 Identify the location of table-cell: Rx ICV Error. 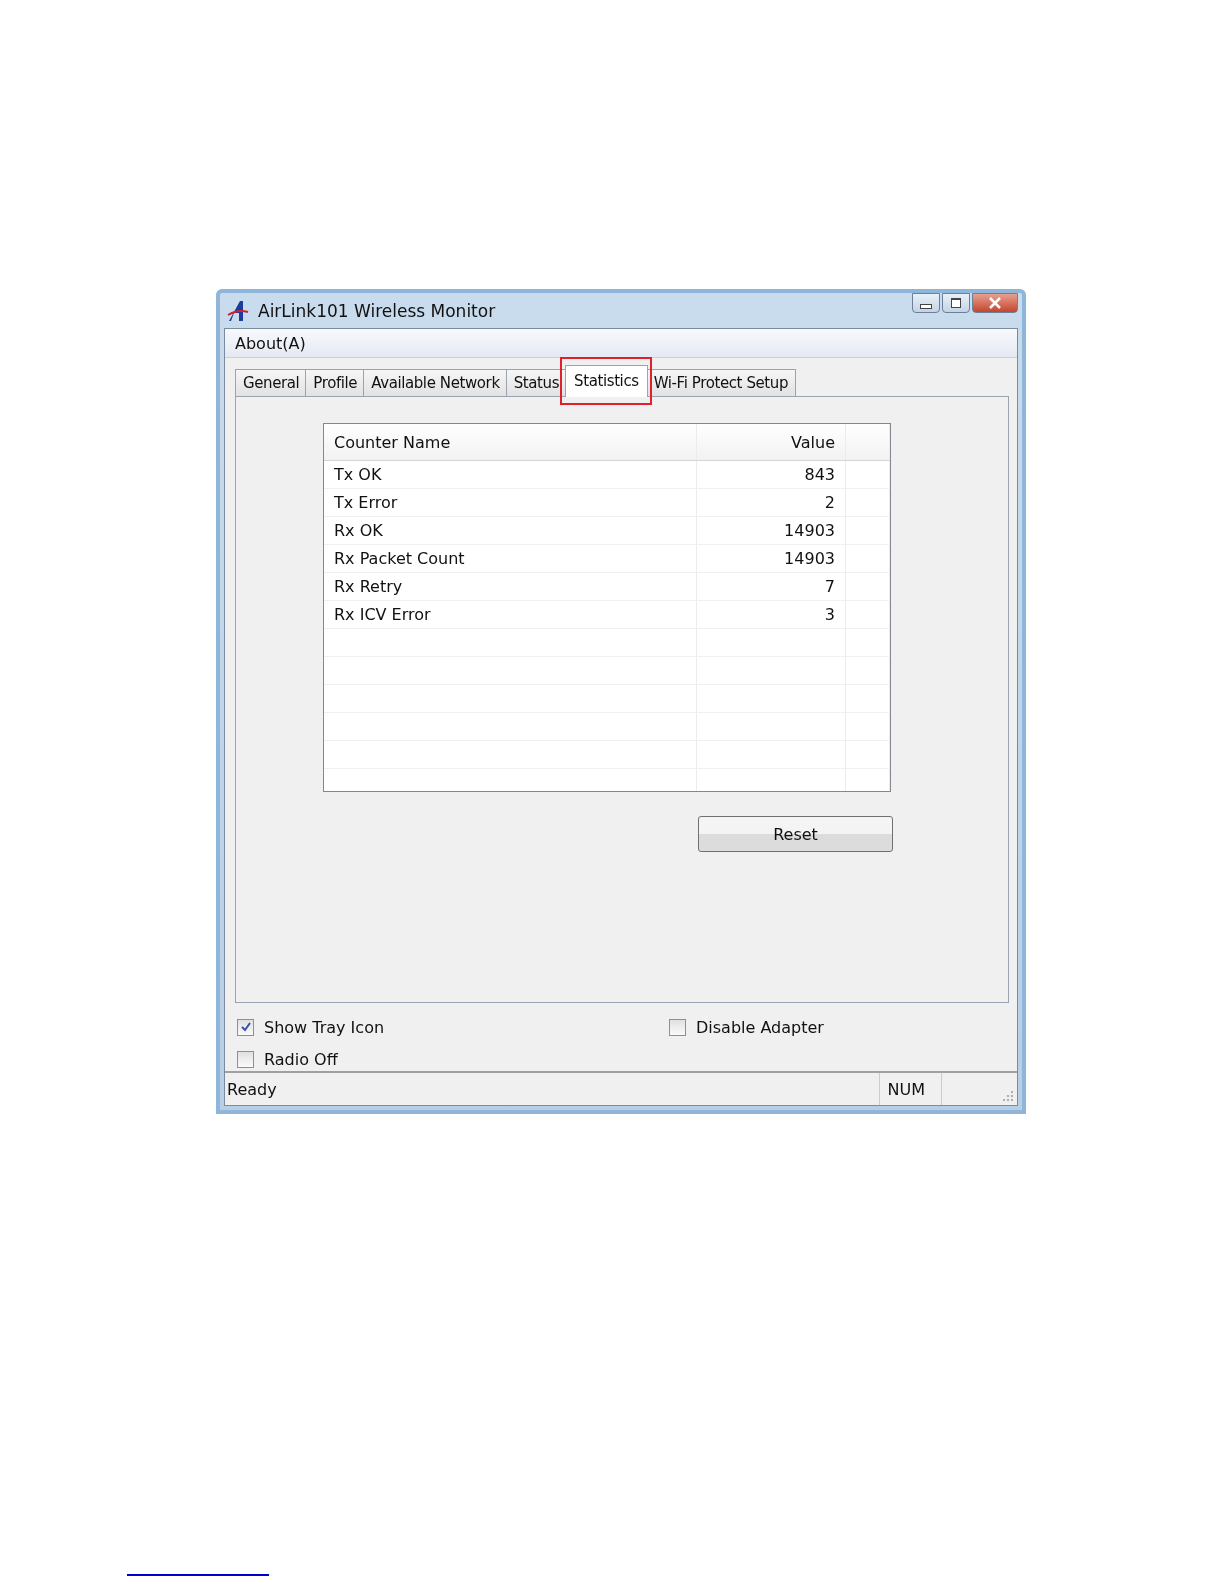
(510, 614).